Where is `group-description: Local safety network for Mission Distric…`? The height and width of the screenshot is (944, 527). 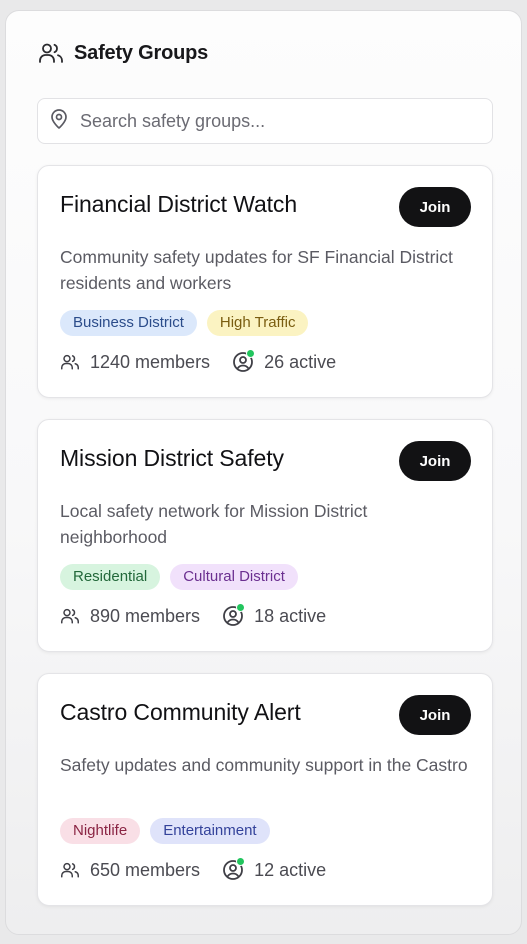
group-description: Local safety network for Mission Distric… is located at coordinates (214, 524).